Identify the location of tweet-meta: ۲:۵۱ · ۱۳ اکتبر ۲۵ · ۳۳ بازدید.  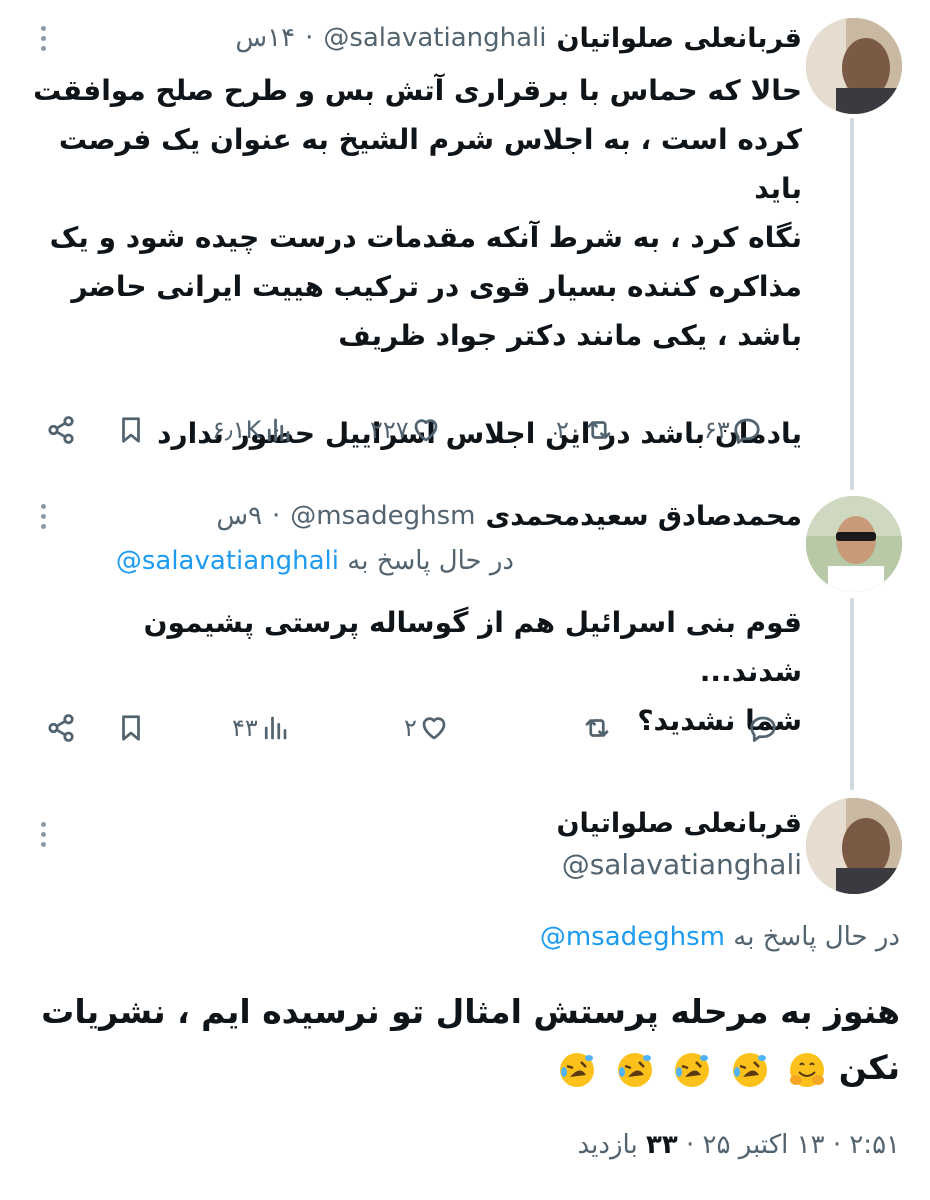
(739, 1145).